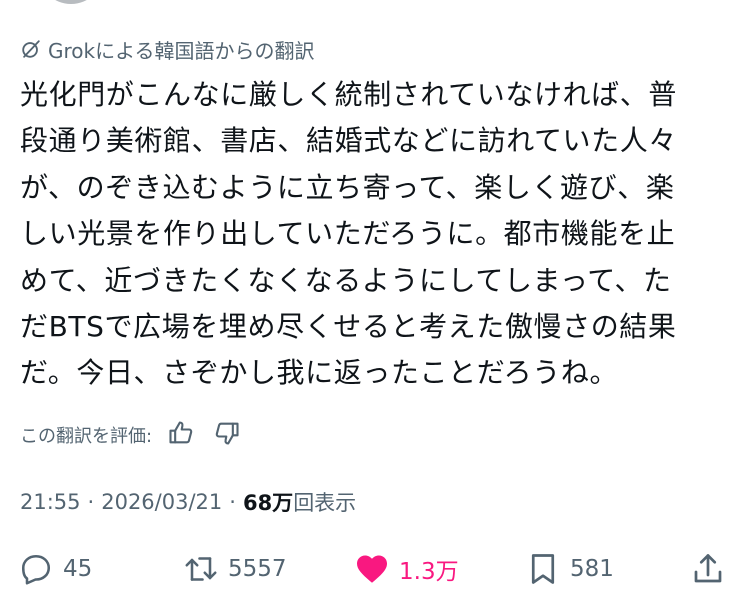 This screenshot has height=599, width=750. What do you see at coordinates (268, 502) in the screenshot?
I see `views-count: 68万` at bounding box center [268, 502].